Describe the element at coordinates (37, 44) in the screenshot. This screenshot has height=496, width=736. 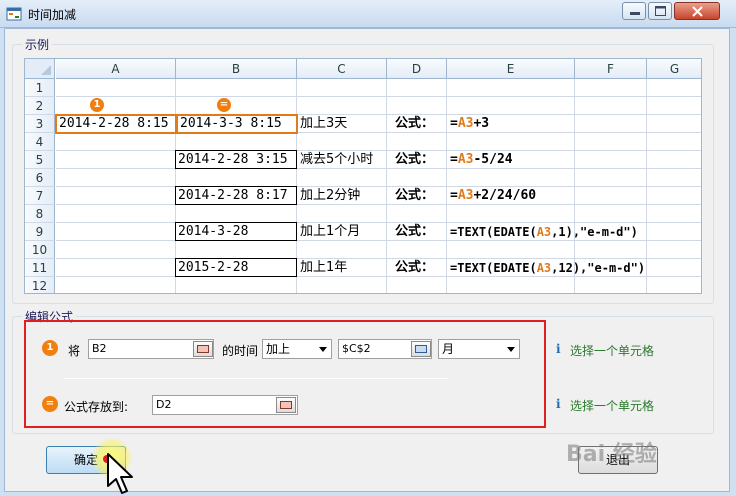
I see `example-group-label: 示例` at that location.